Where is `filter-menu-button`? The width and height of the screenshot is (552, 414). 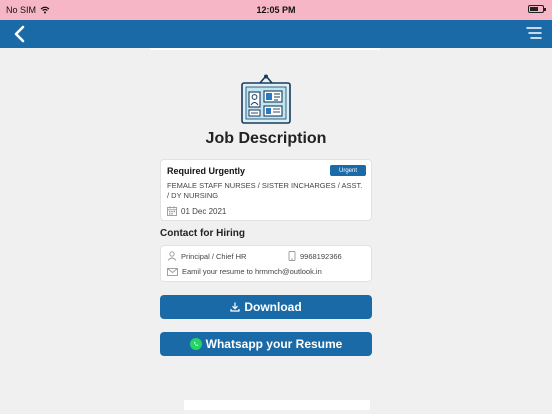 filter-menu-button is located at coordinates (534, 33).